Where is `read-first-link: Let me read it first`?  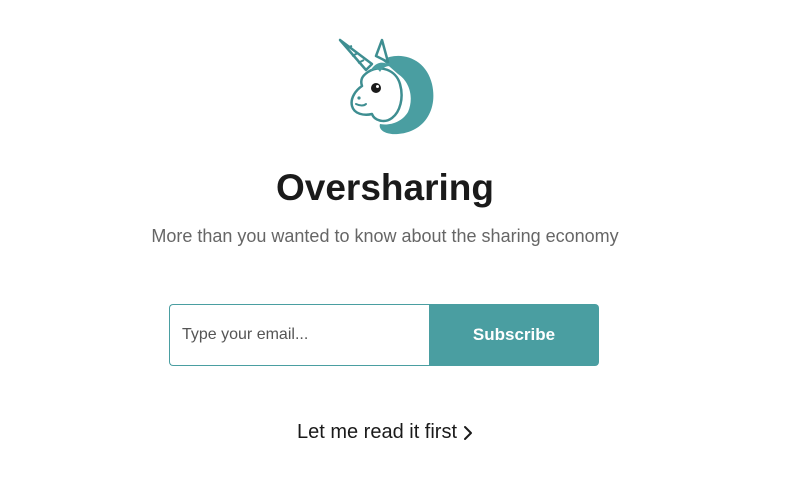
read-first-link: Let me read it first is located at coordinates (385, 432).